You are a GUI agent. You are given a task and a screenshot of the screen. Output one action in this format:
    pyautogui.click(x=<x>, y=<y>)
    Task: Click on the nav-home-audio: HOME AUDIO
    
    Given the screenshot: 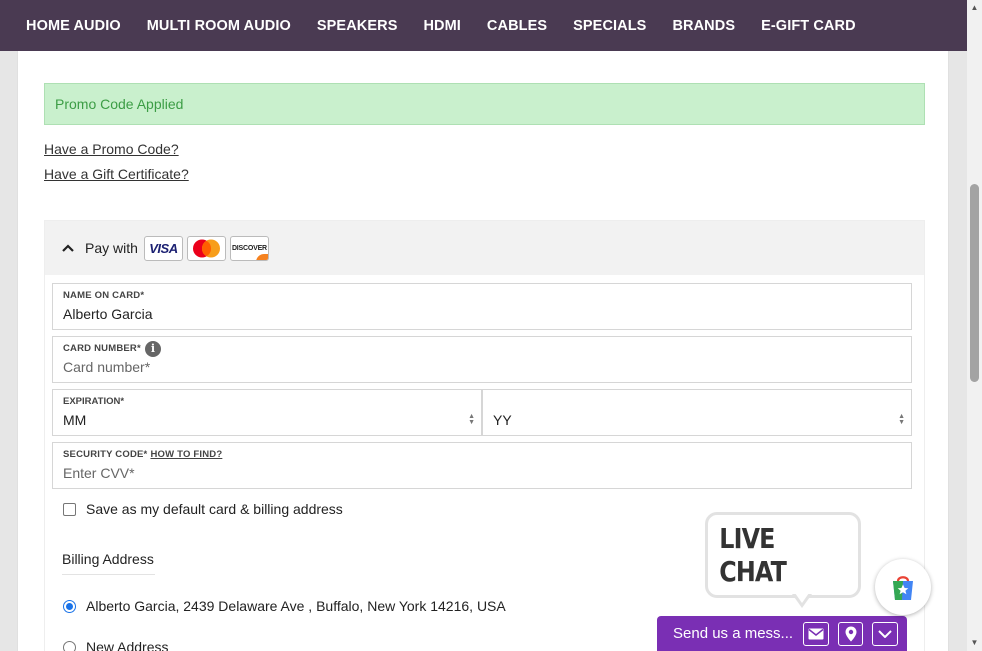 What is the action you would take?
    pyautogui.click(x=73, y=26)
    